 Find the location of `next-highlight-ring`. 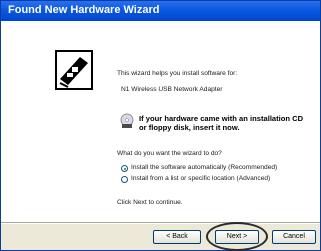

next-highlight-ring is located at coordinates (237, 236).